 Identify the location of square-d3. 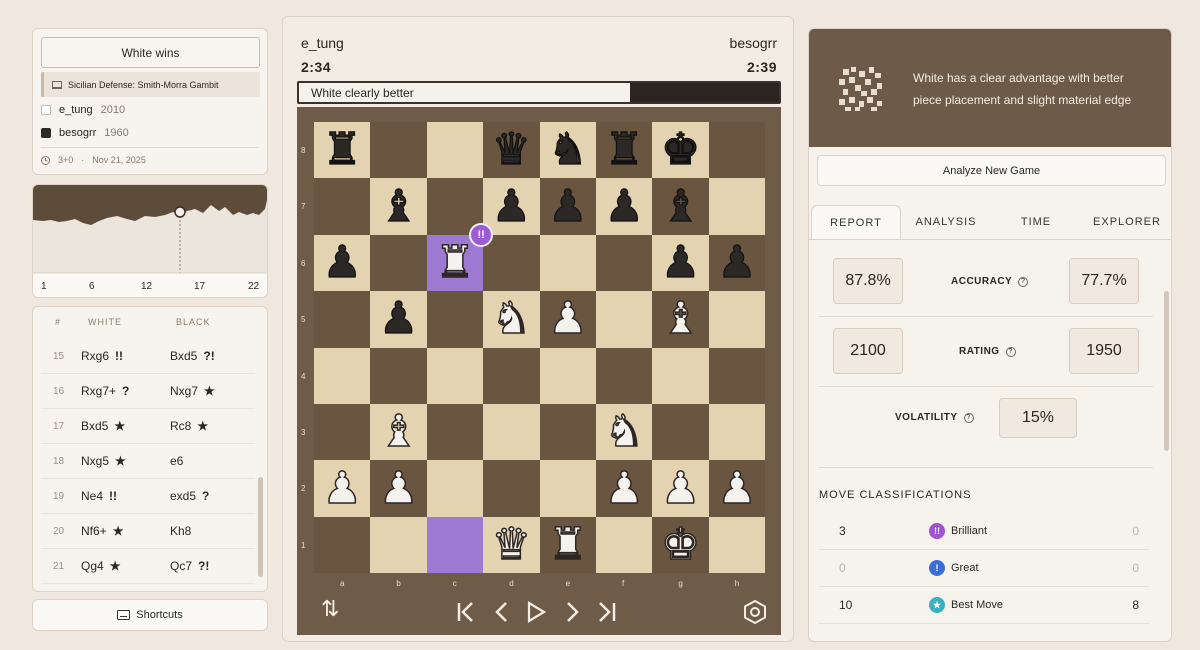
(511, 432).